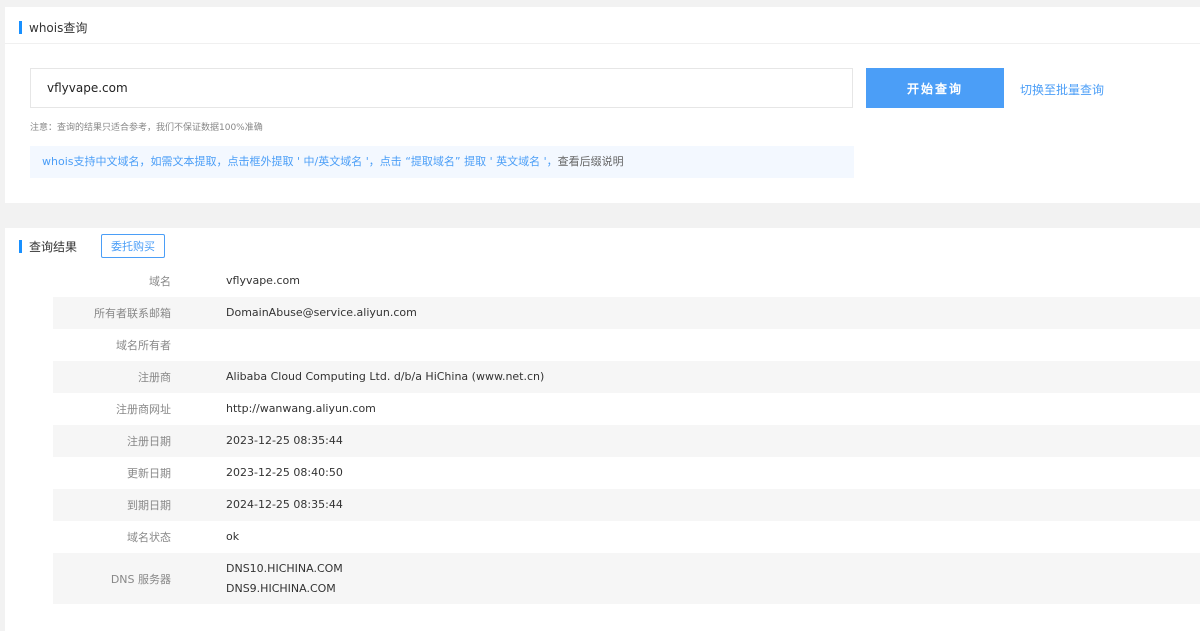 The image size is (1200, 631). What do you see at coordinates (626, 281) in the screenshot?
I see `table-row: 域名 vflyvape.com` at bounding box center [626, 281].